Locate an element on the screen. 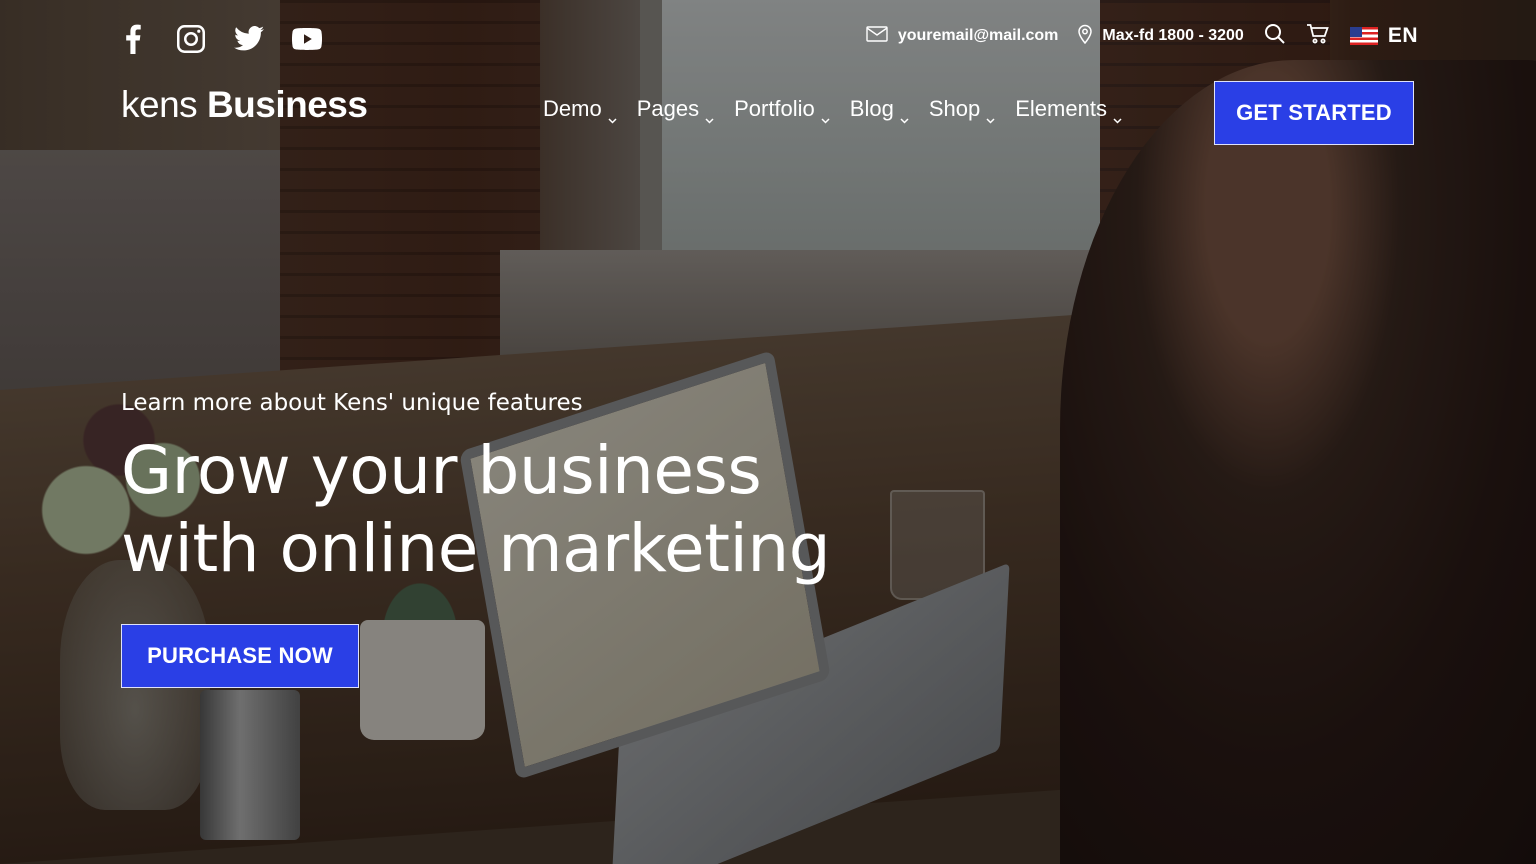 The image size is (1536, 864). nav-item-shop: Shop is located at coordinates (961, 110).